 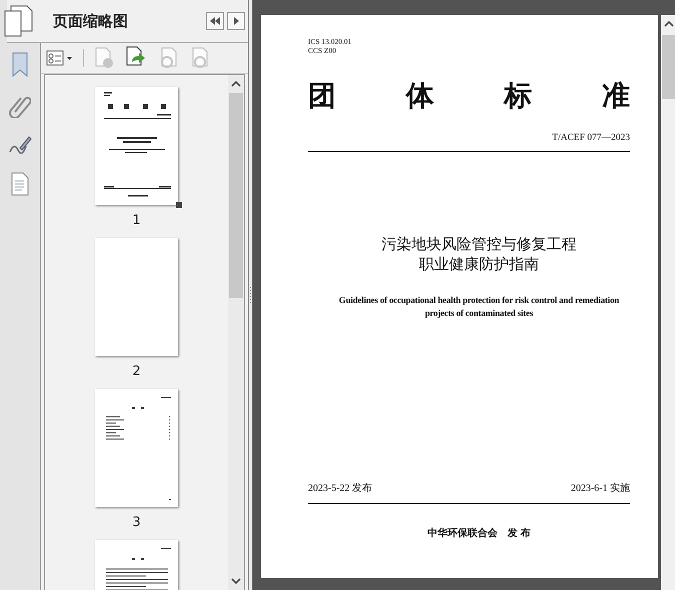 I want to click on publisher: 中华环保联合会 发 布, so click(x=479, y=533).